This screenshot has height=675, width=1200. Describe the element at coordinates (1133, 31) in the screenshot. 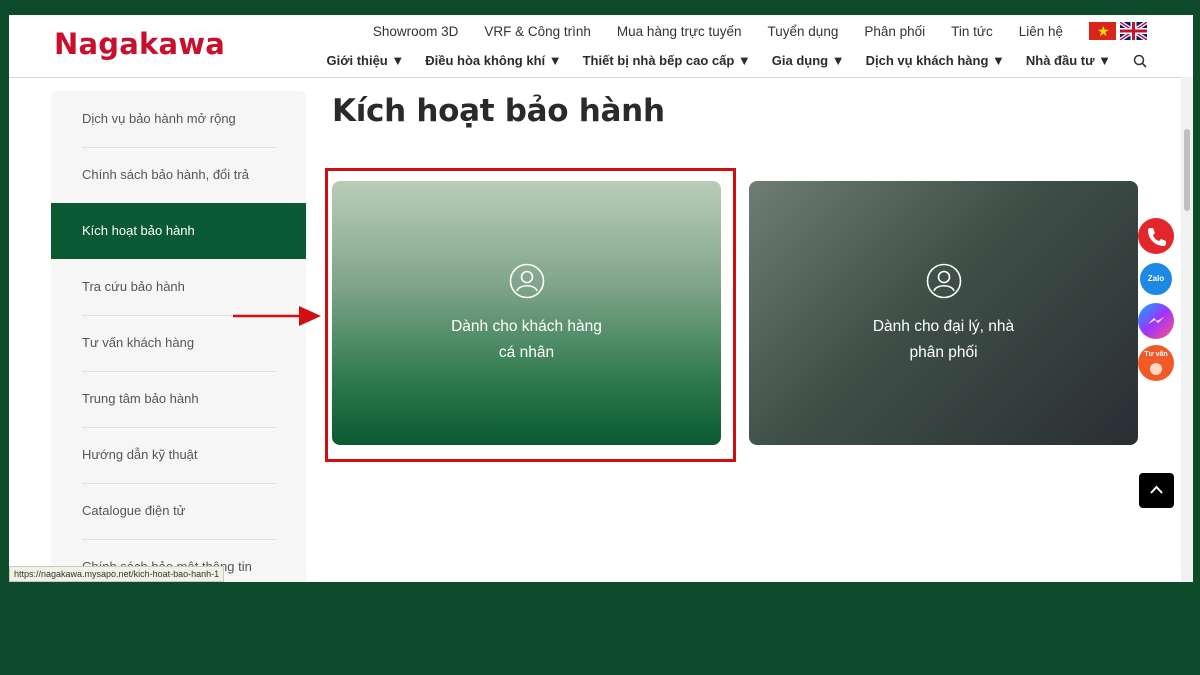

I see `uk-flag-icon` at that location.